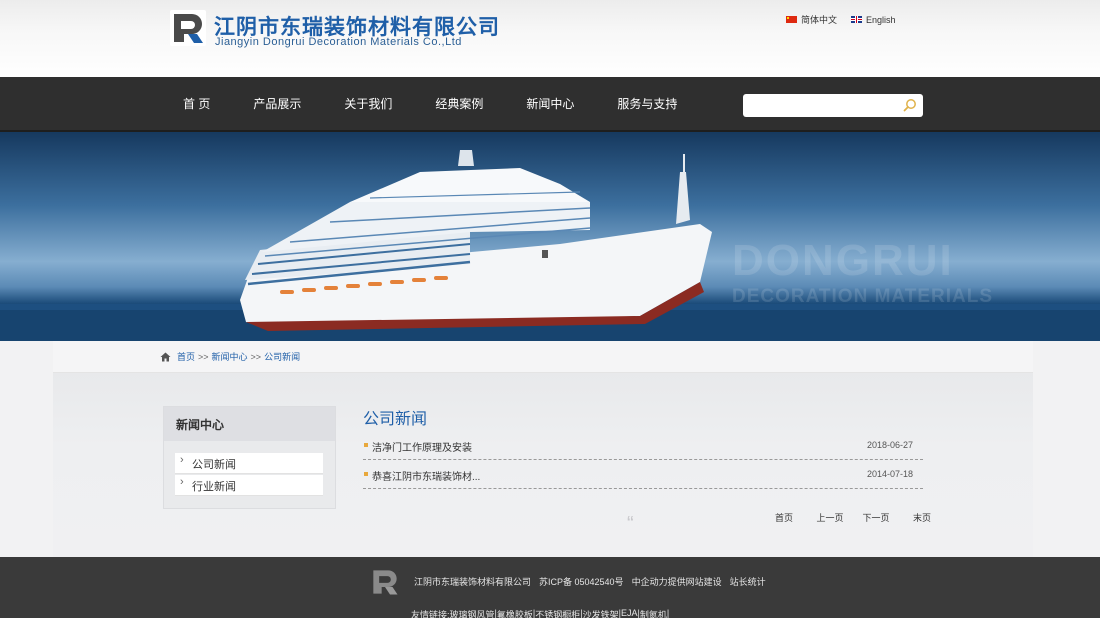 Image resolution: width=1100 pixels, height=618 pixels. What do you see at coordinates (791, 19) in the screenshot?
I see `china-flag-icon` at bounding box center [791, 19].